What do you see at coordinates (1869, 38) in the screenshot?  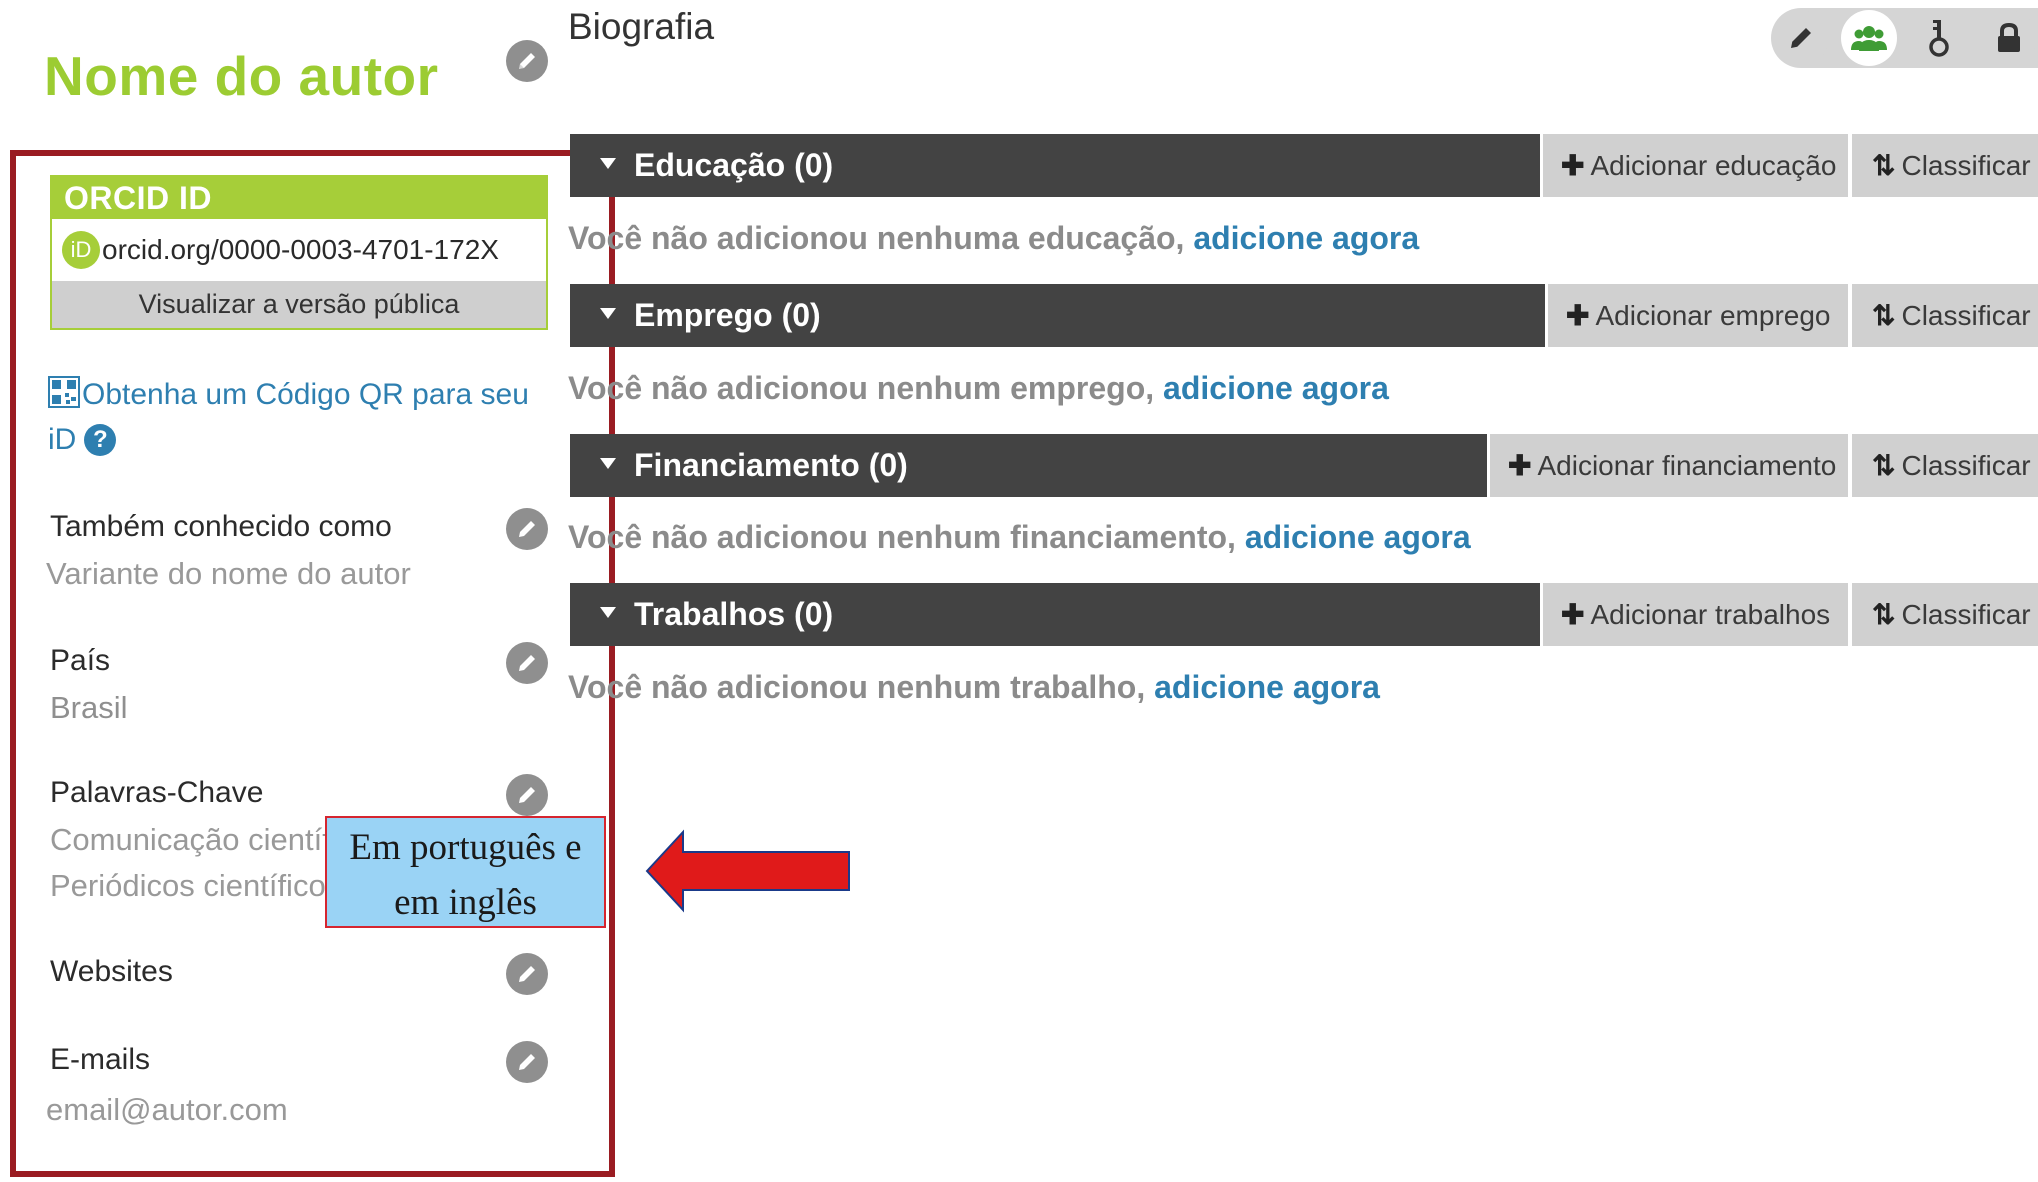 I see `group-icon` at bounding box center [1869, 38].